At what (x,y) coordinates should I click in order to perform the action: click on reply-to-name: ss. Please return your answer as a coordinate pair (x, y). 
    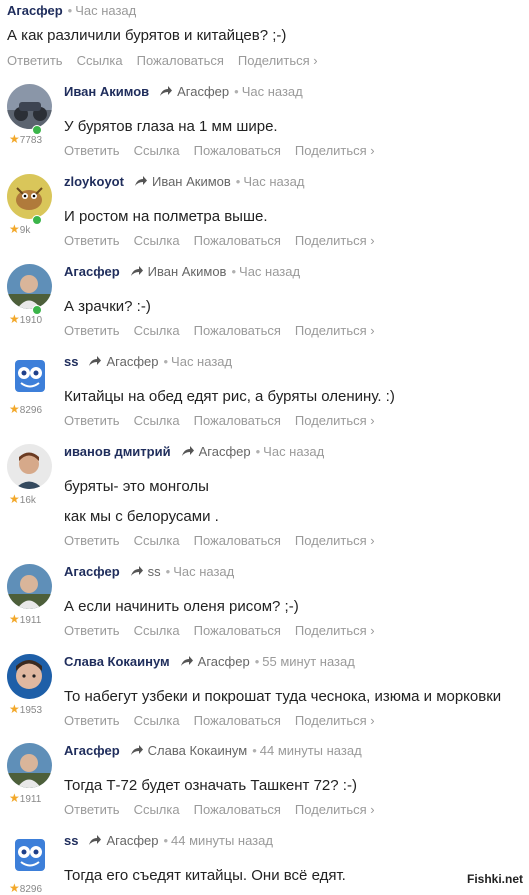
    Looking at the image, I should click on (154, 571).